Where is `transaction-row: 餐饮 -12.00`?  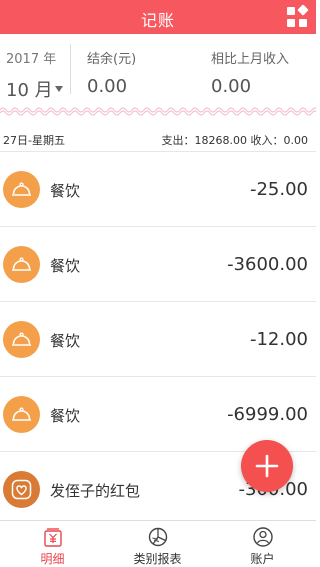
transaction-row: 餐饮 -12.00 is located at coordinates (158, 339).